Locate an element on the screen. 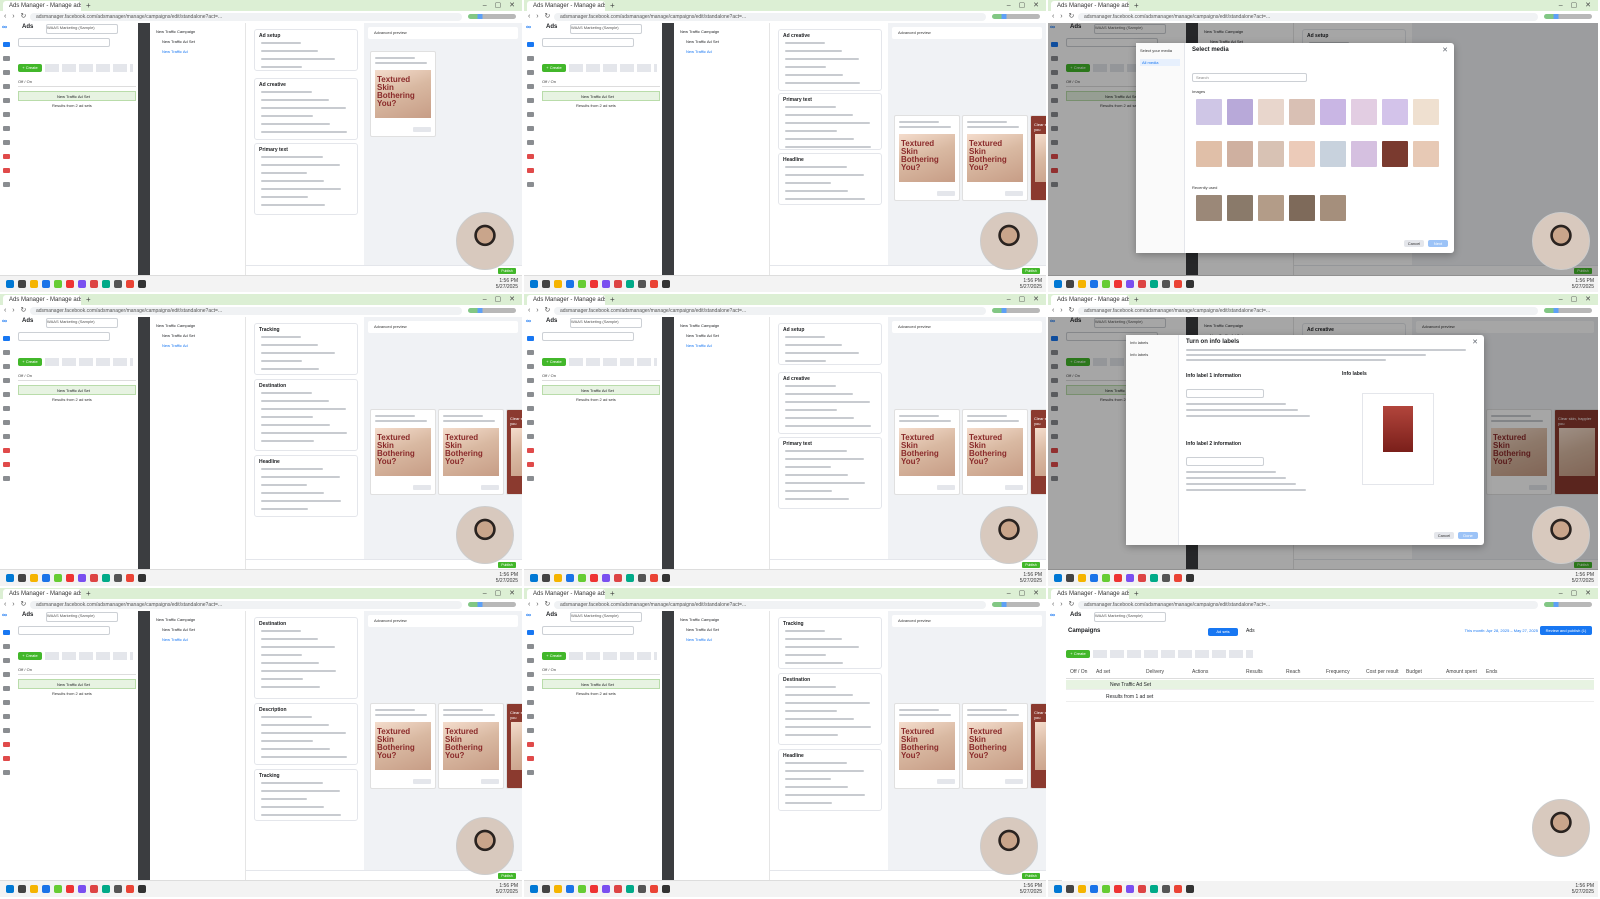 Image resolution: width=1600 pixels, height=899 pixels. done-button: Done is located at coordinates (1468, 535).